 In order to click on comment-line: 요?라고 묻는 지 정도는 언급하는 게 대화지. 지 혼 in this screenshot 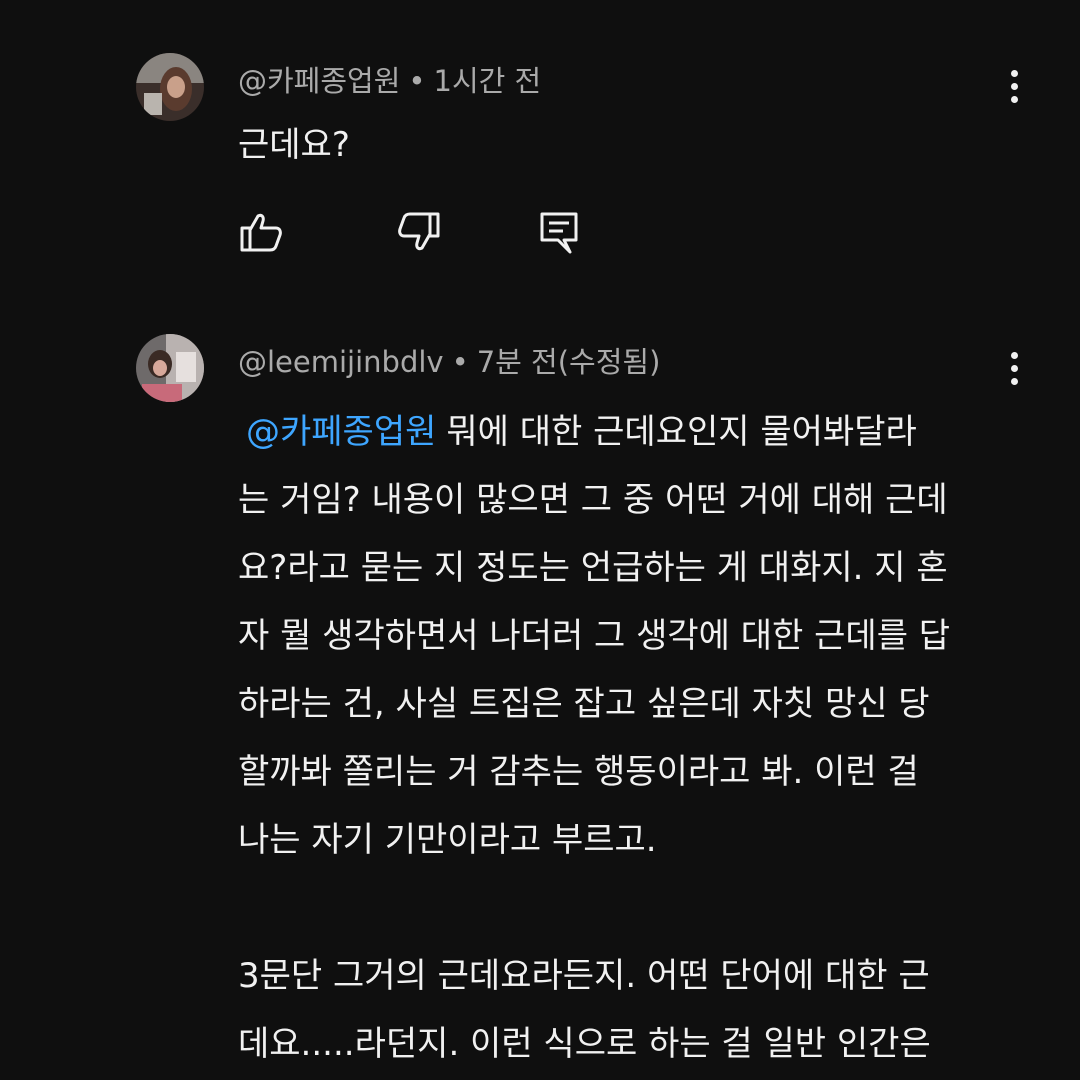, I will do `click(593, 568)`.